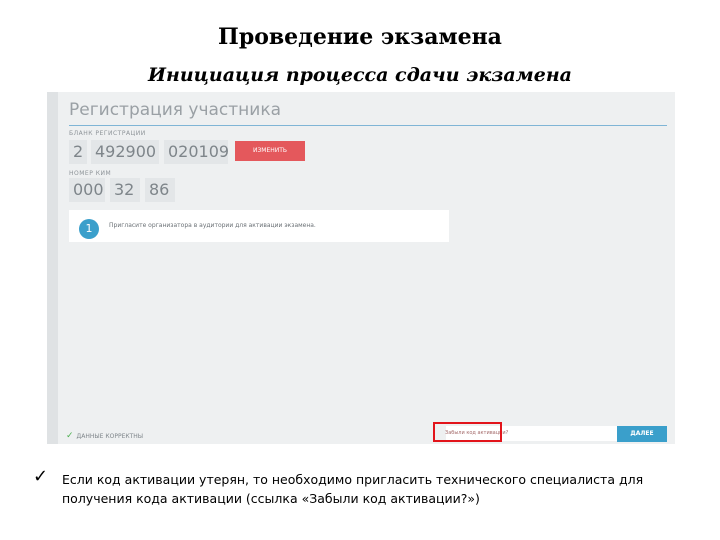  I want to click on status-message: ✓ Данные корректны, so click(104, 436).